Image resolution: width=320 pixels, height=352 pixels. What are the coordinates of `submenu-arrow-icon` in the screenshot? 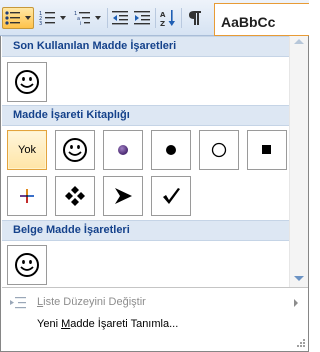 It's located at (296, 303).